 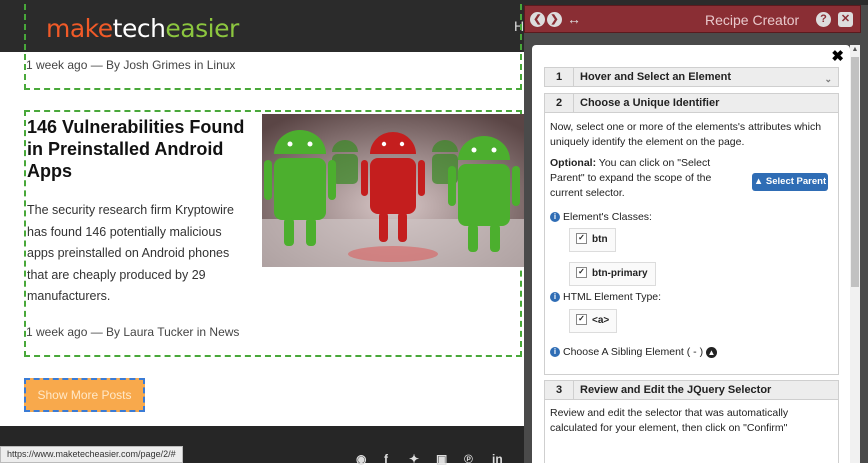 I want to click on step-number: 1, so click(x=559, y=77).